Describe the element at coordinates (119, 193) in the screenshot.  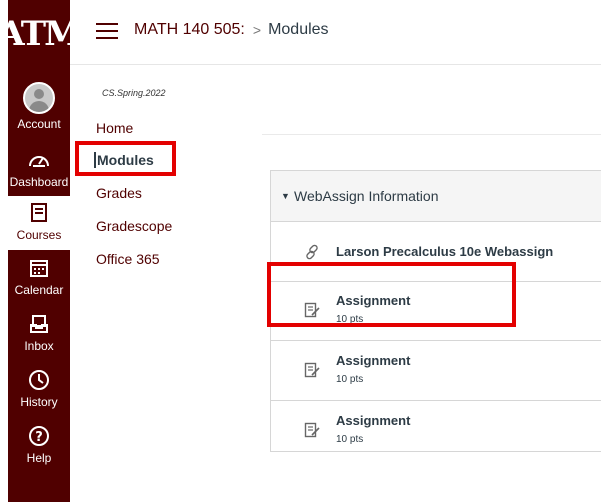
I see `course-nav-grades: Grades` at that location.